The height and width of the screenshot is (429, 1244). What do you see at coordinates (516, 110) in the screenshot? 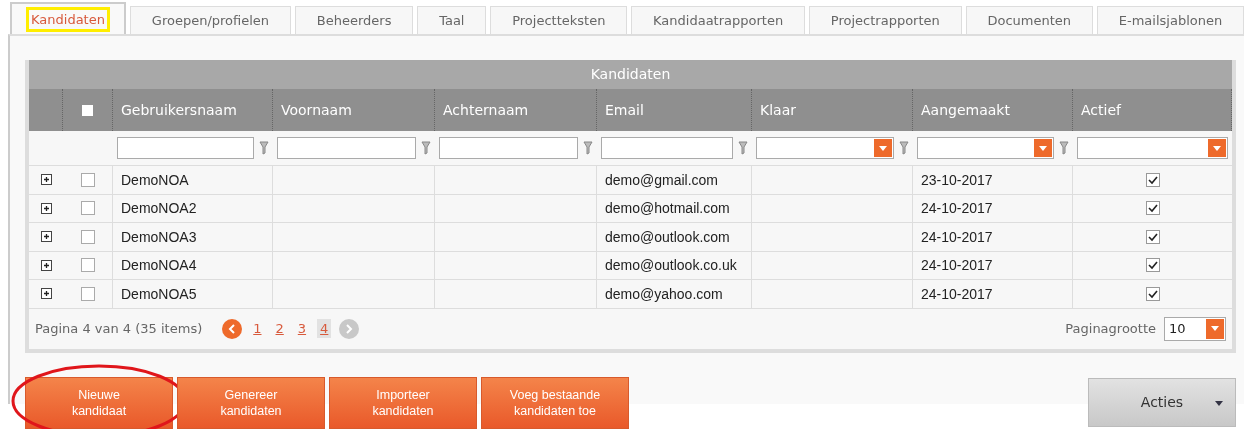
I see `column-header: Achternaam` at bounding box center [516, 110].